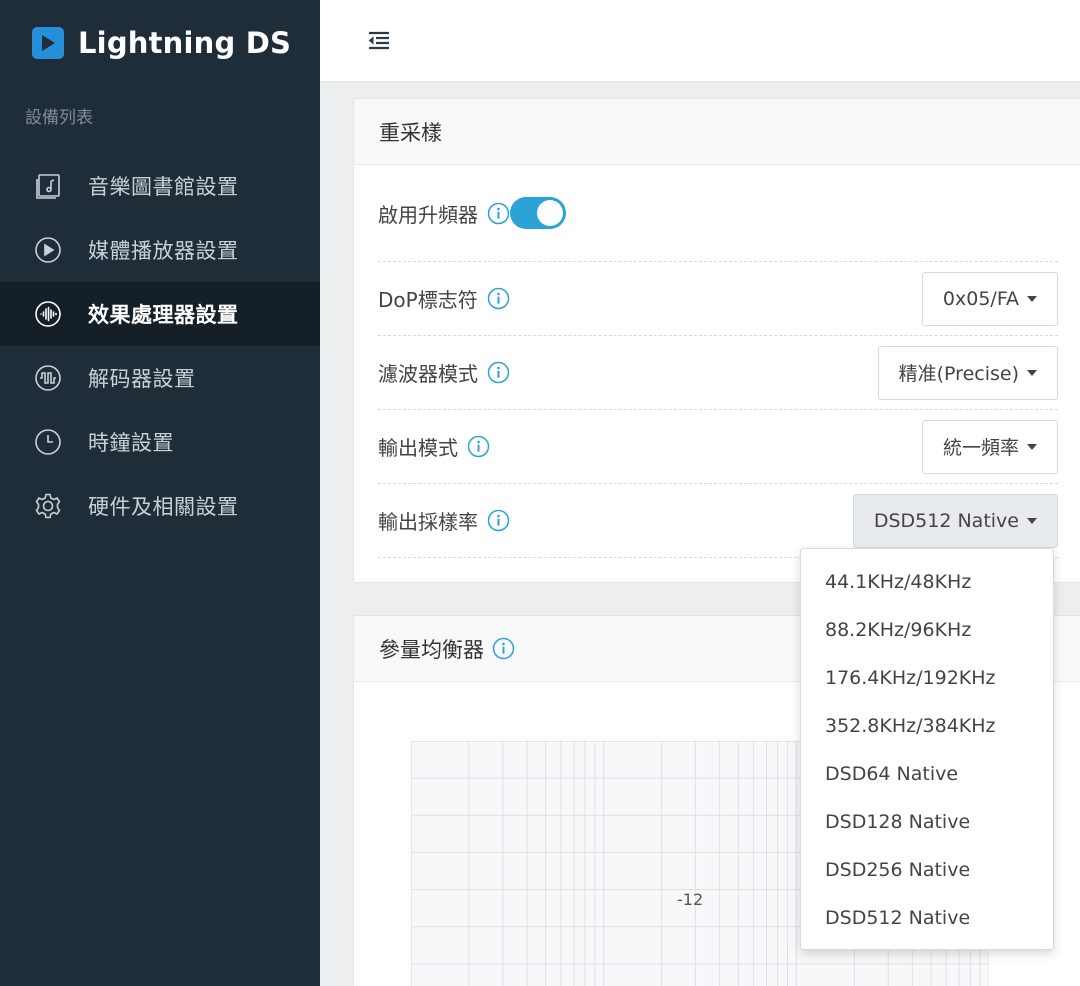  Describe the element at coordinates (550, 213) in the screenshot. I see `toggle-knob` at that location.